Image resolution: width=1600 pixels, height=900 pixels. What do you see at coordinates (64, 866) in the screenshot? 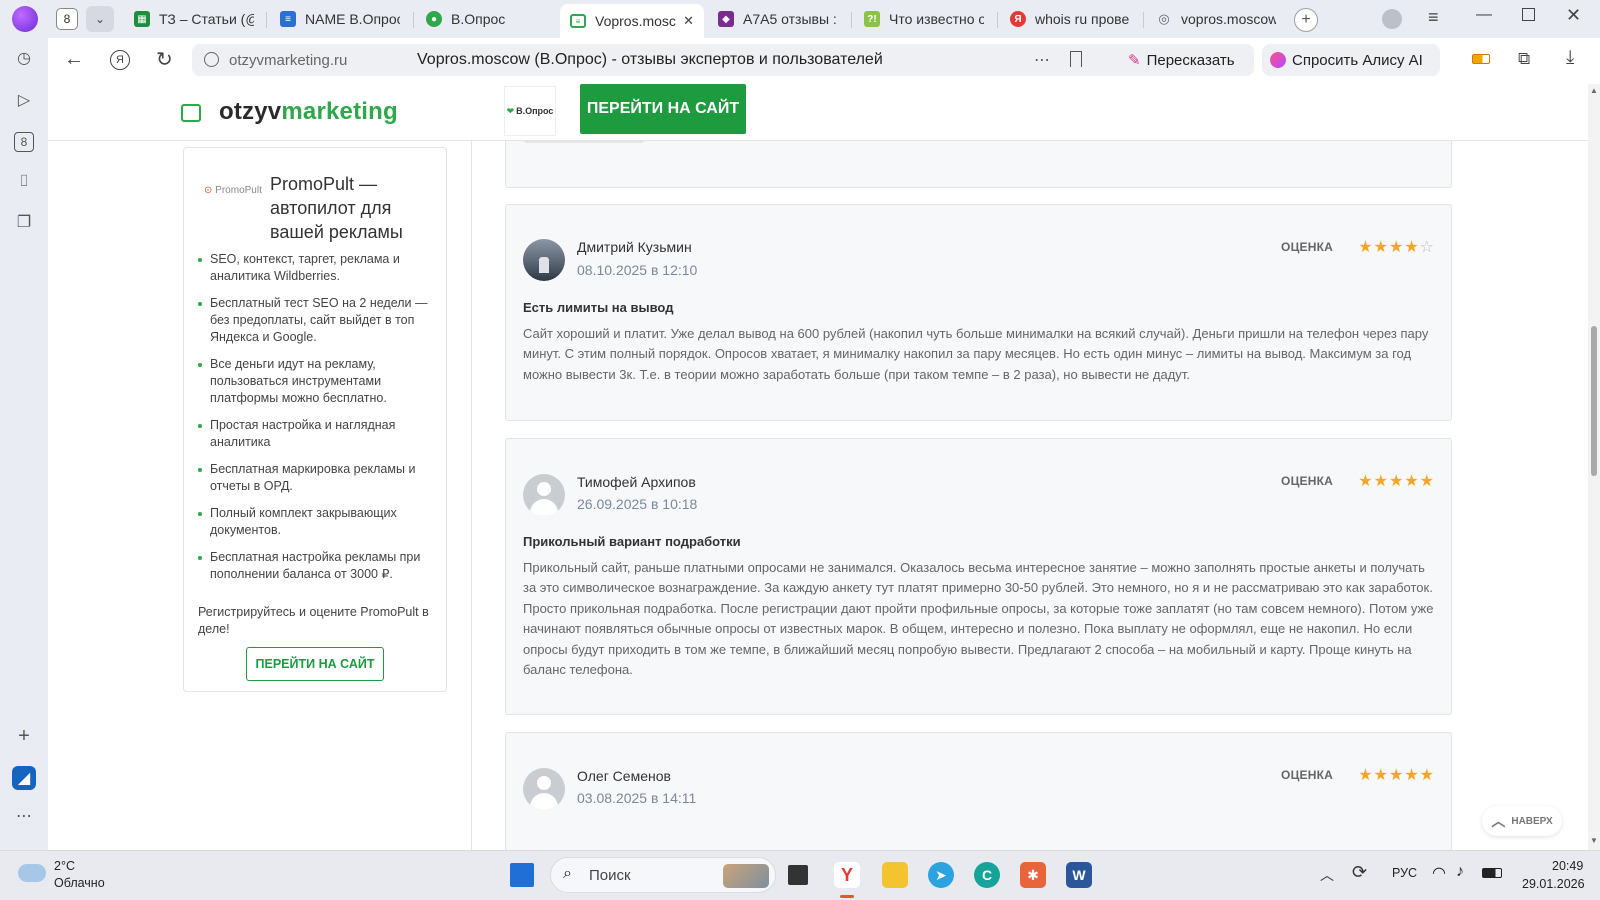
I see `weather-temperature: 2°C` at bounding box center [64, 866].